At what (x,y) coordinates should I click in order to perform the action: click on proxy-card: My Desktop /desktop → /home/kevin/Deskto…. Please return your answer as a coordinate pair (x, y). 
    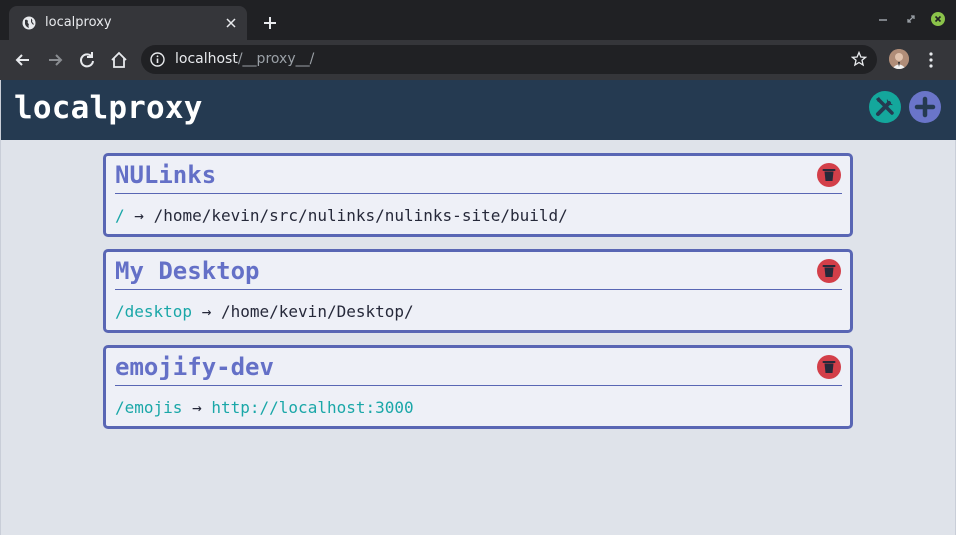
    Looking at the image, I should click on (478, 291).